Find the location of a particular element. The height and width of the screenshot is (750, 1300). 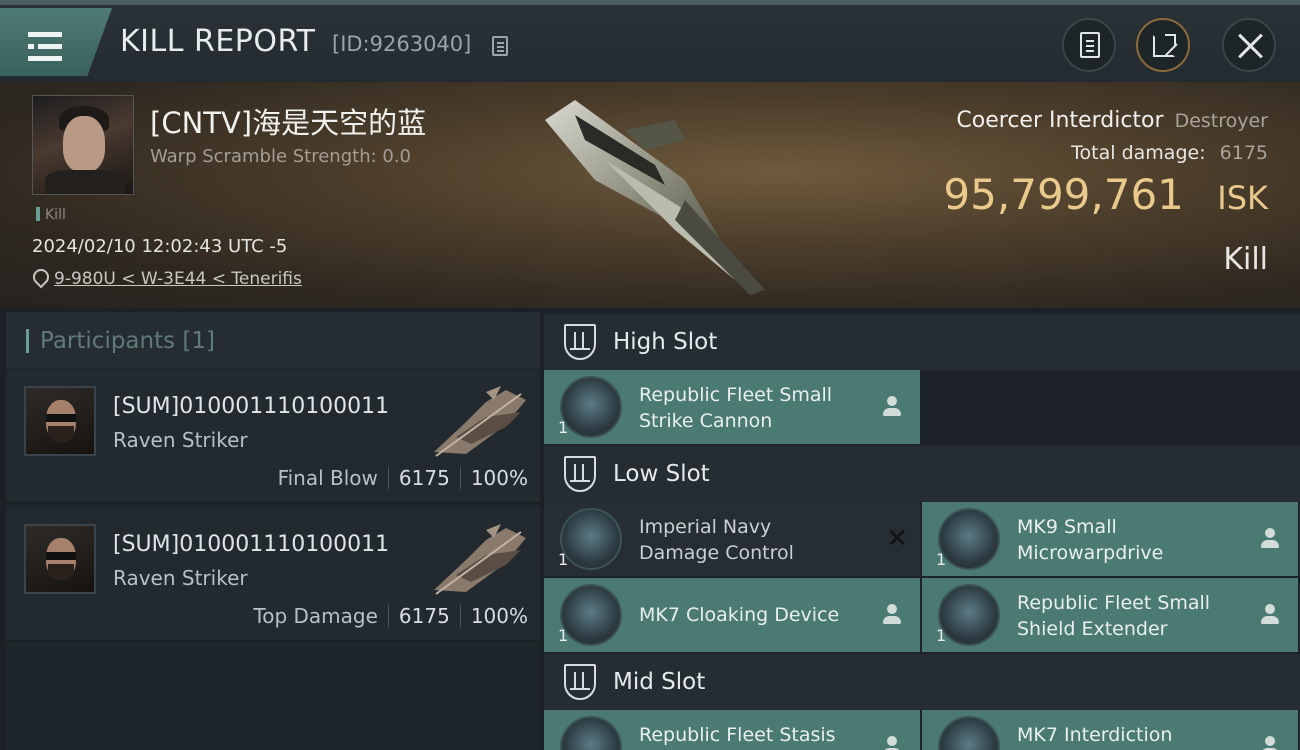

mid-slot-header: Mid Slot is located at coordinates (922, 682).